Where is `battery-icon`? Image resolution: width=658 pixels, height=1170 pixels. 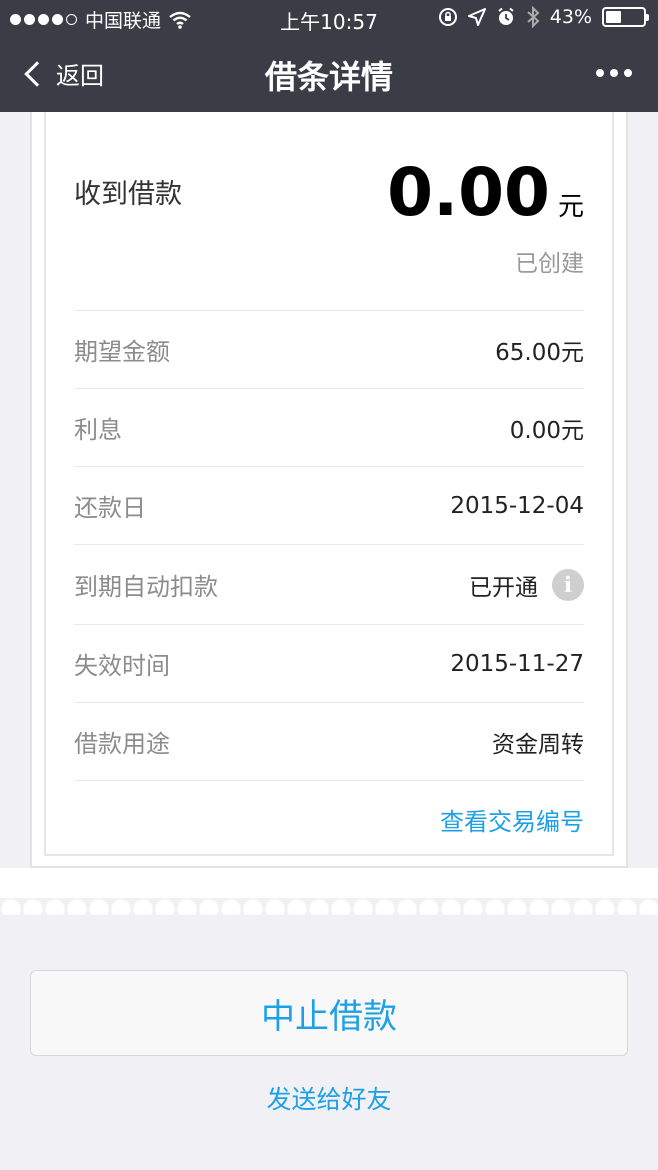 battery-icon is located at coordinates (625, 17).